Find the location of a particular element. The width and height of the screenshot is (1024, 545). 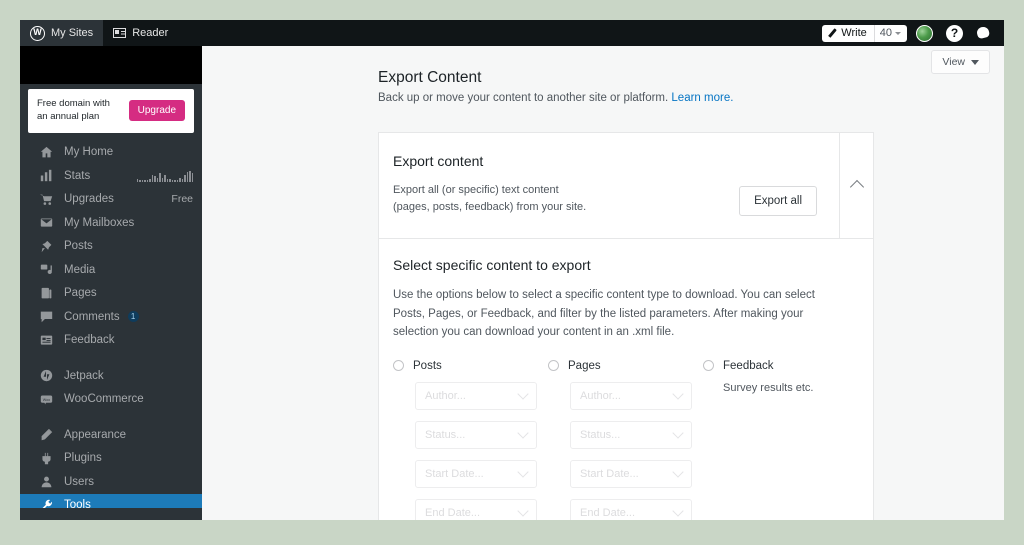

sidebar-item-my-home: My Home is located at coordinates (111, 153).